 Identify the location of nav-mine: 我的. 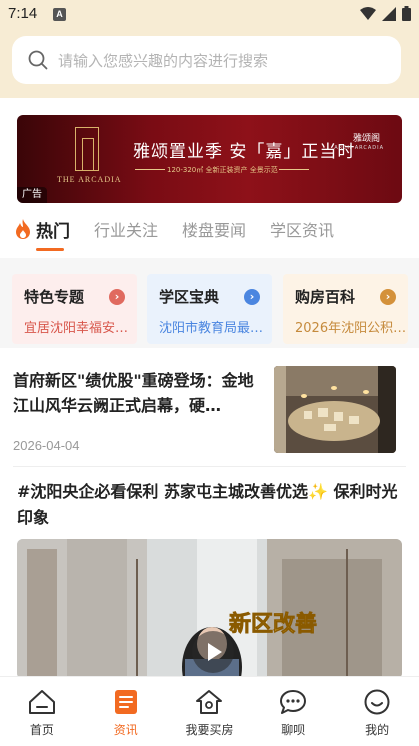
(377, 711).